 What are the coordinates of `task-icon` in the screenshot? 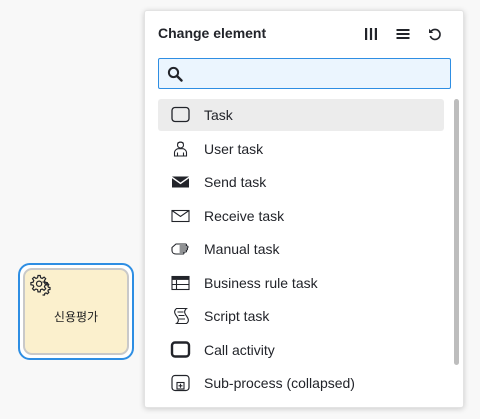 It's located at (181, 115).